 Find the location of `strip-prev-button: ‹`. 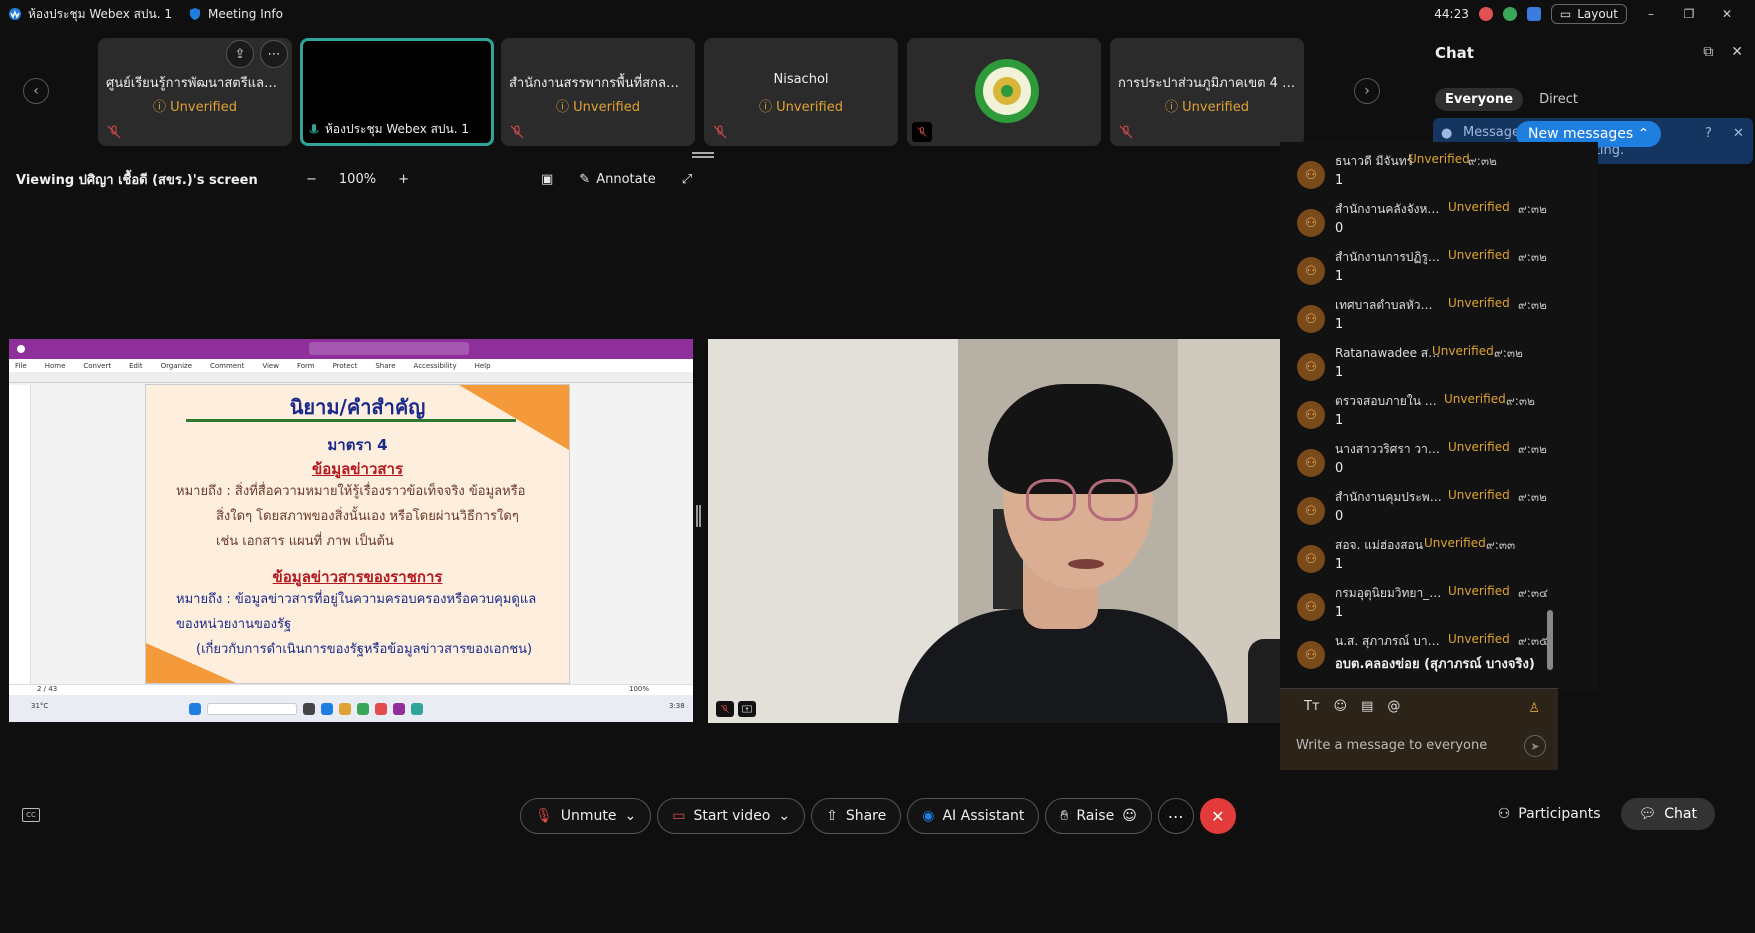

strip-prev-button: ‹ is located at coordinates (36, 91).